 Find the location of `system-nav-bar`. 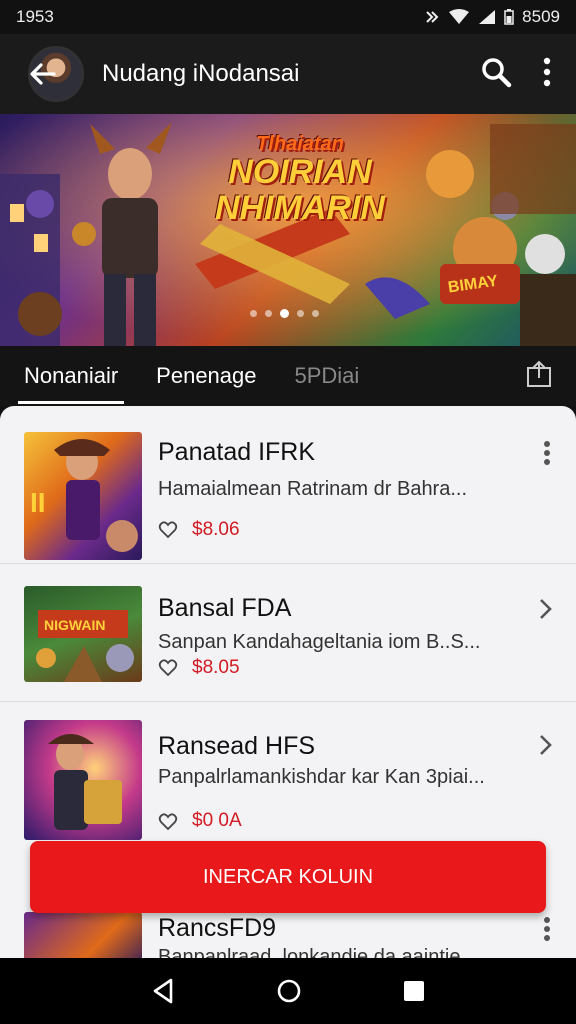

system-nav-bar is located at coordinates (288, 991).